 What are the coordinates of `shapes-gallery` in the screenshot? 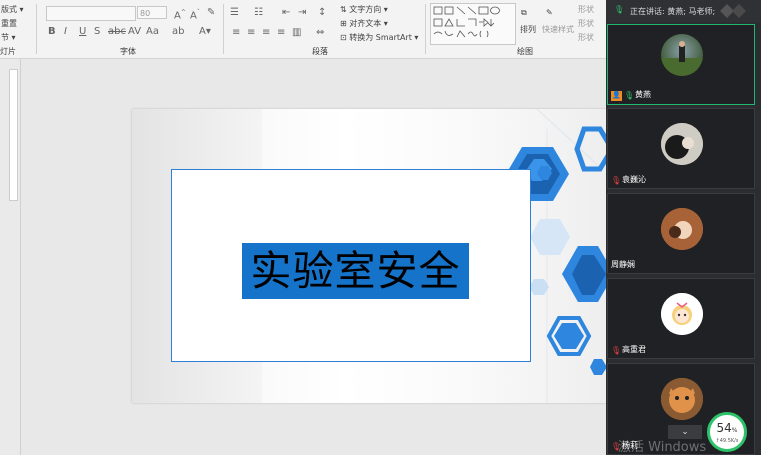 It's located at (473, 24).